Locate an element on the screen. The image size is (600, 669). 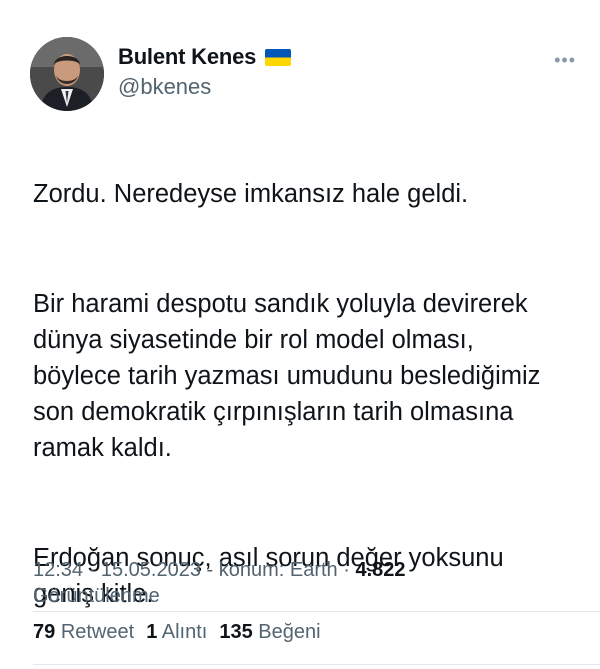
retweets-stat: 79 Retweet is located at coordinates (83, 632).